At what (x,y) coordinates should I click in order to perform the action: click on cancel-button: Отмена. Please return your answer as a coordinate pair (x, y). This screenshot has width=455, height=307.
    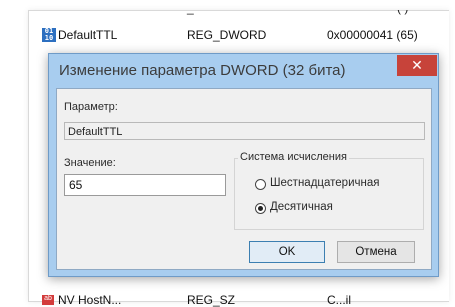
    Looking at the image, I should click on (376, 252).